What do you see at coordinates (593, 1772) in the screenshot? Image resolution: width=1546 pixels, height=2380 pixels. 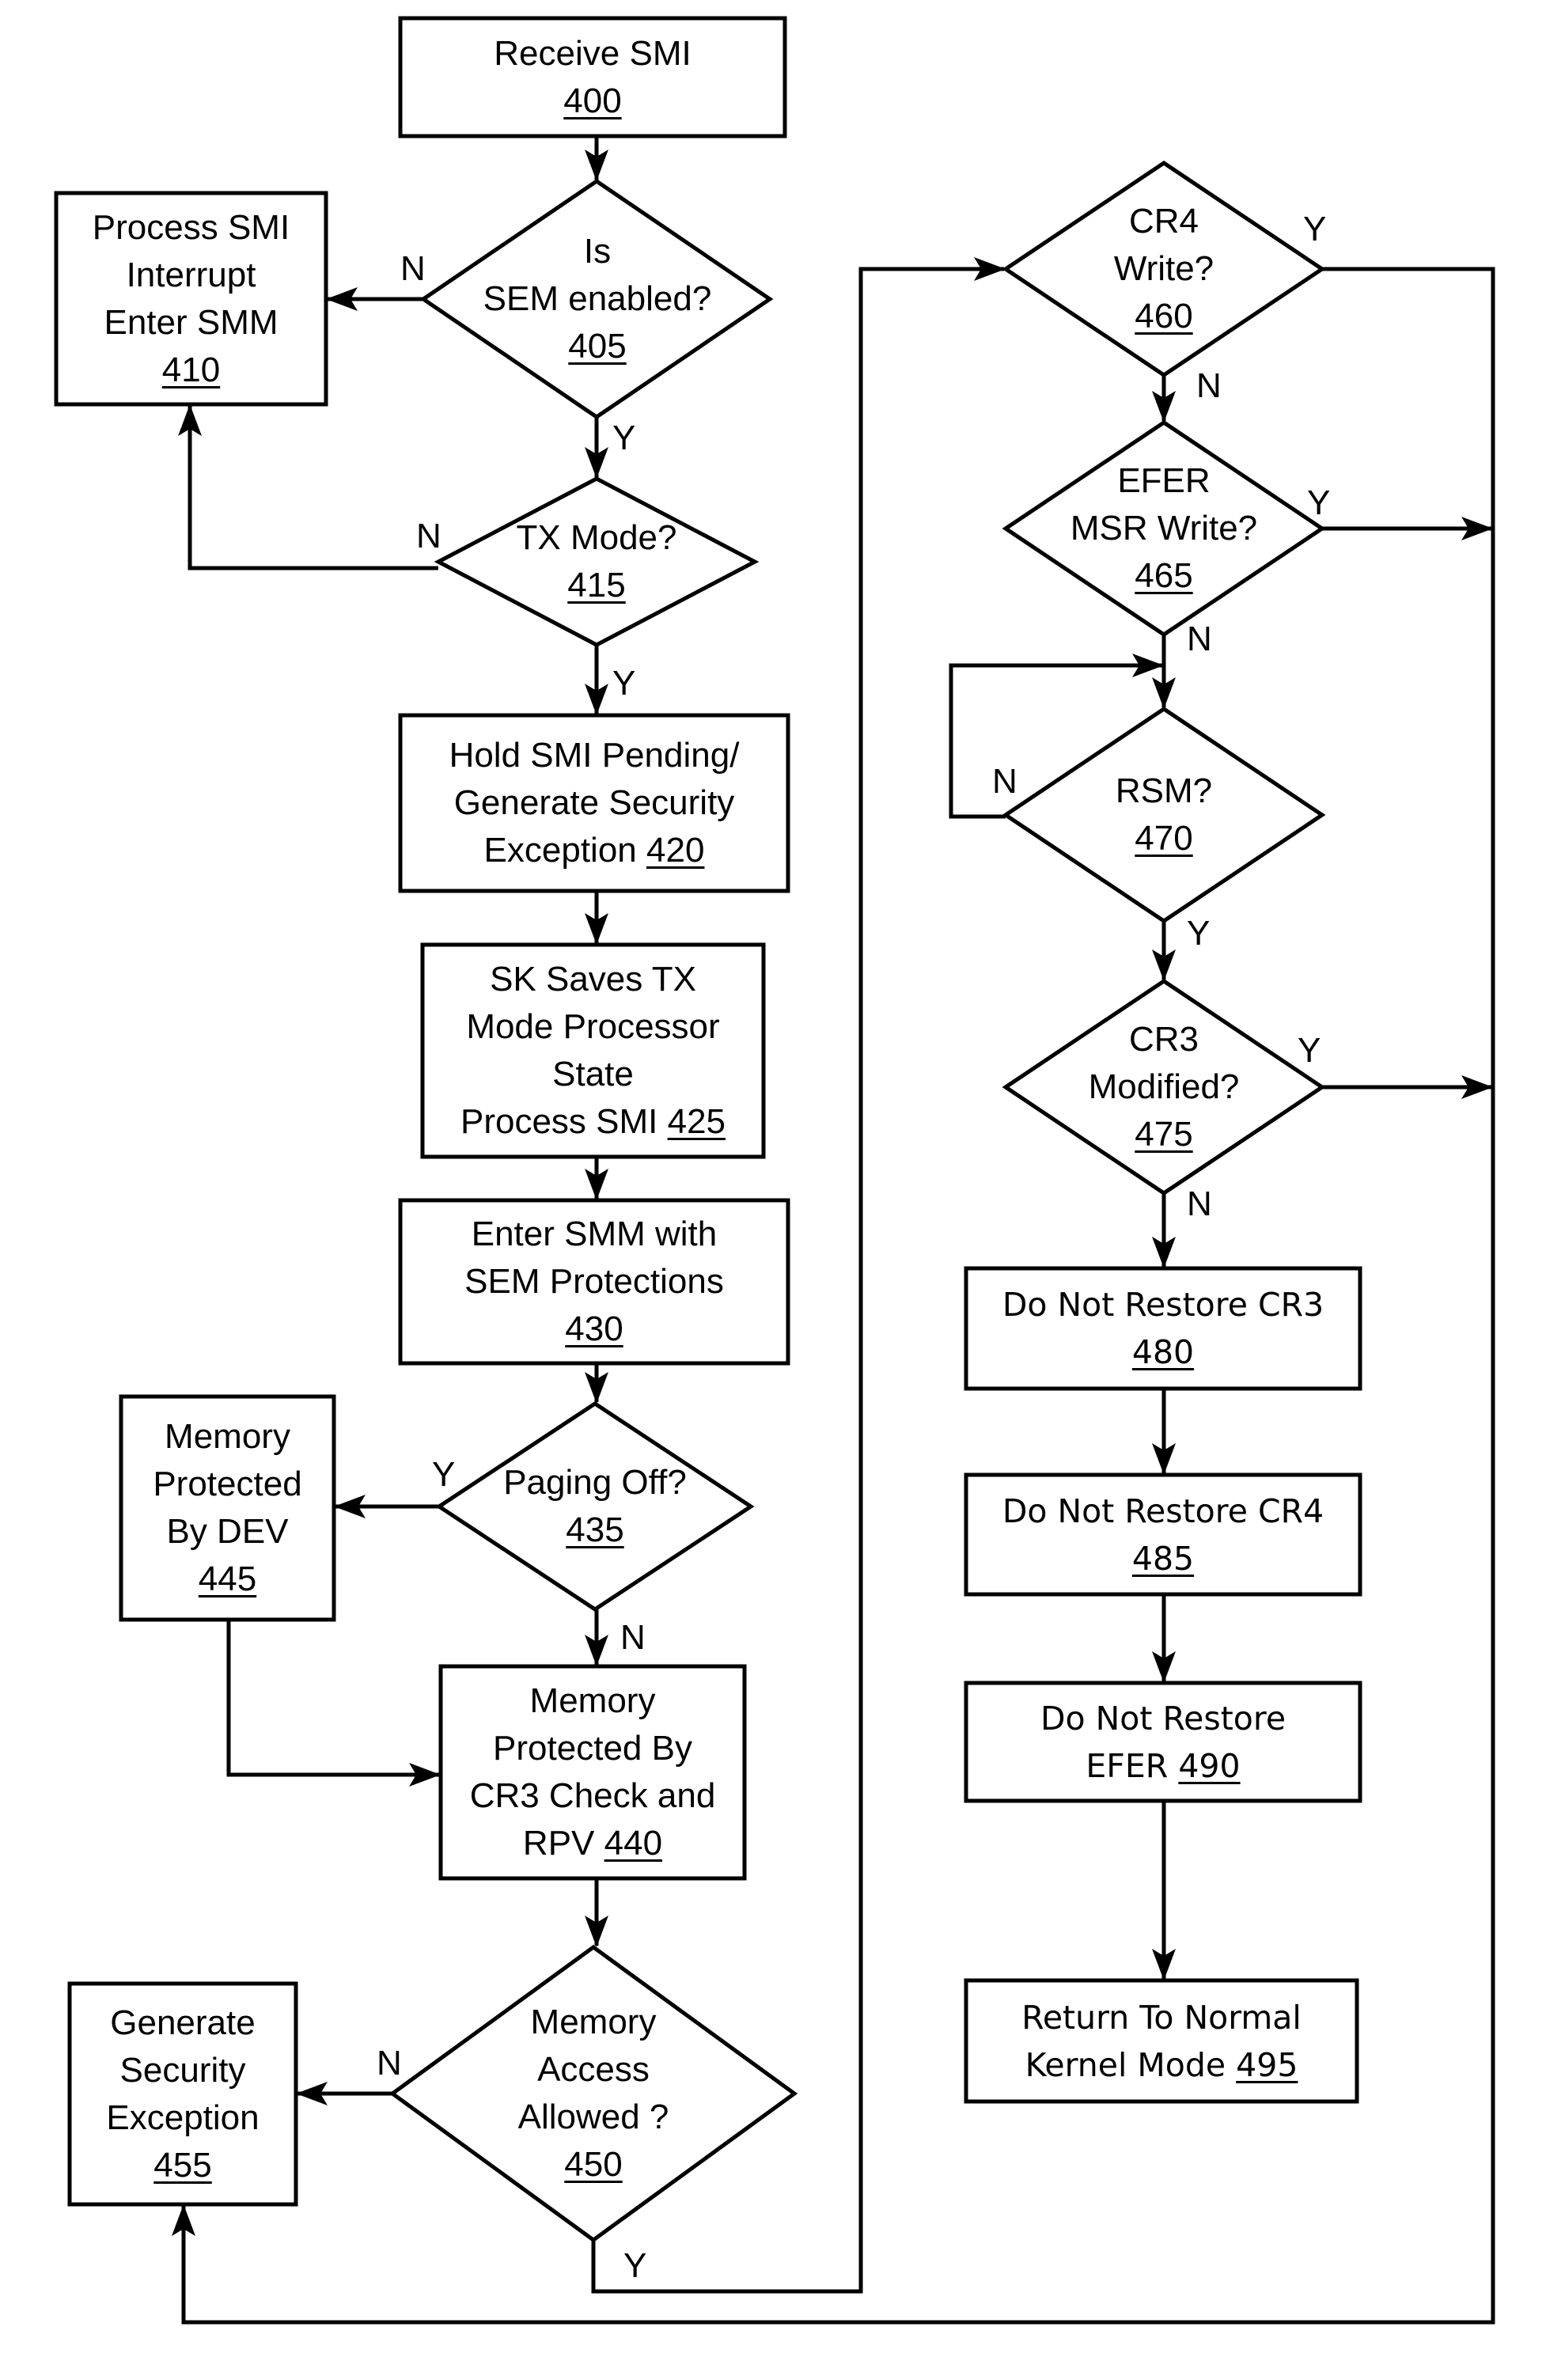 I see `node-440-text: Memory Protected By CR3 Check and RPV 440` at bounding box center [593, 1772].